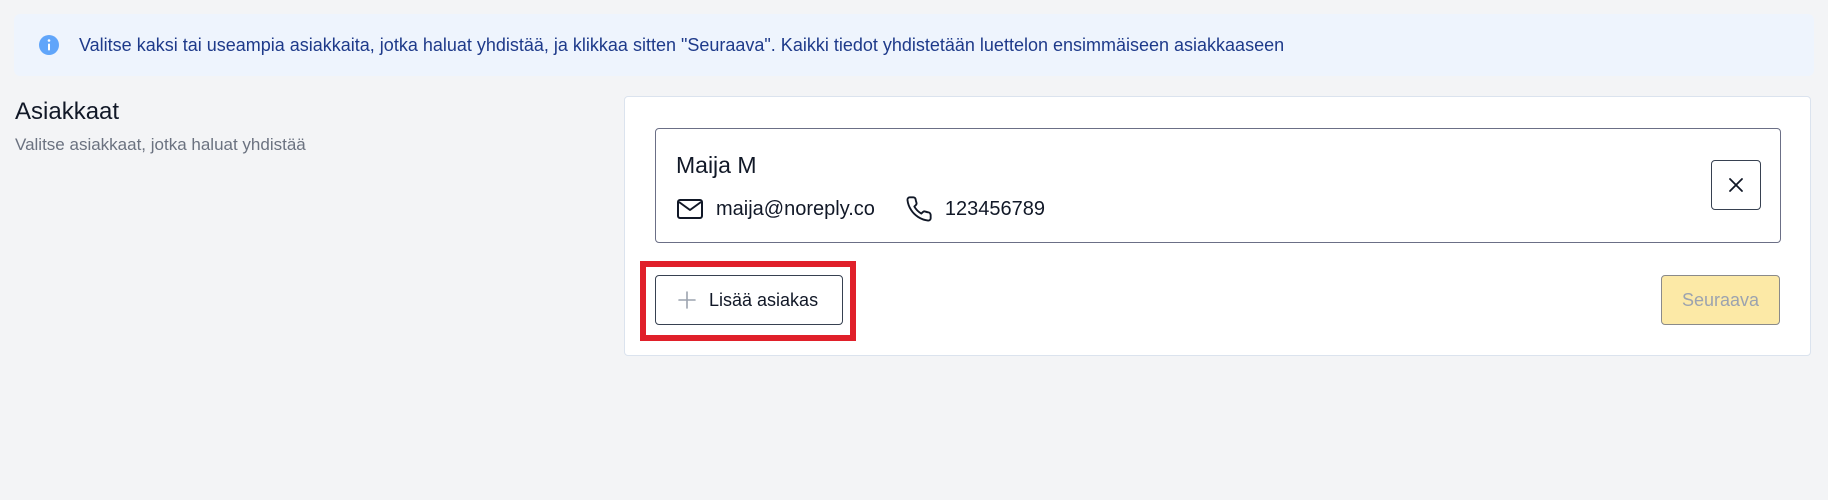  What do you see at coordinates (716, 165) in the screenshot?
I see `customer-name: Maija M` at bounding box center [716, 165].